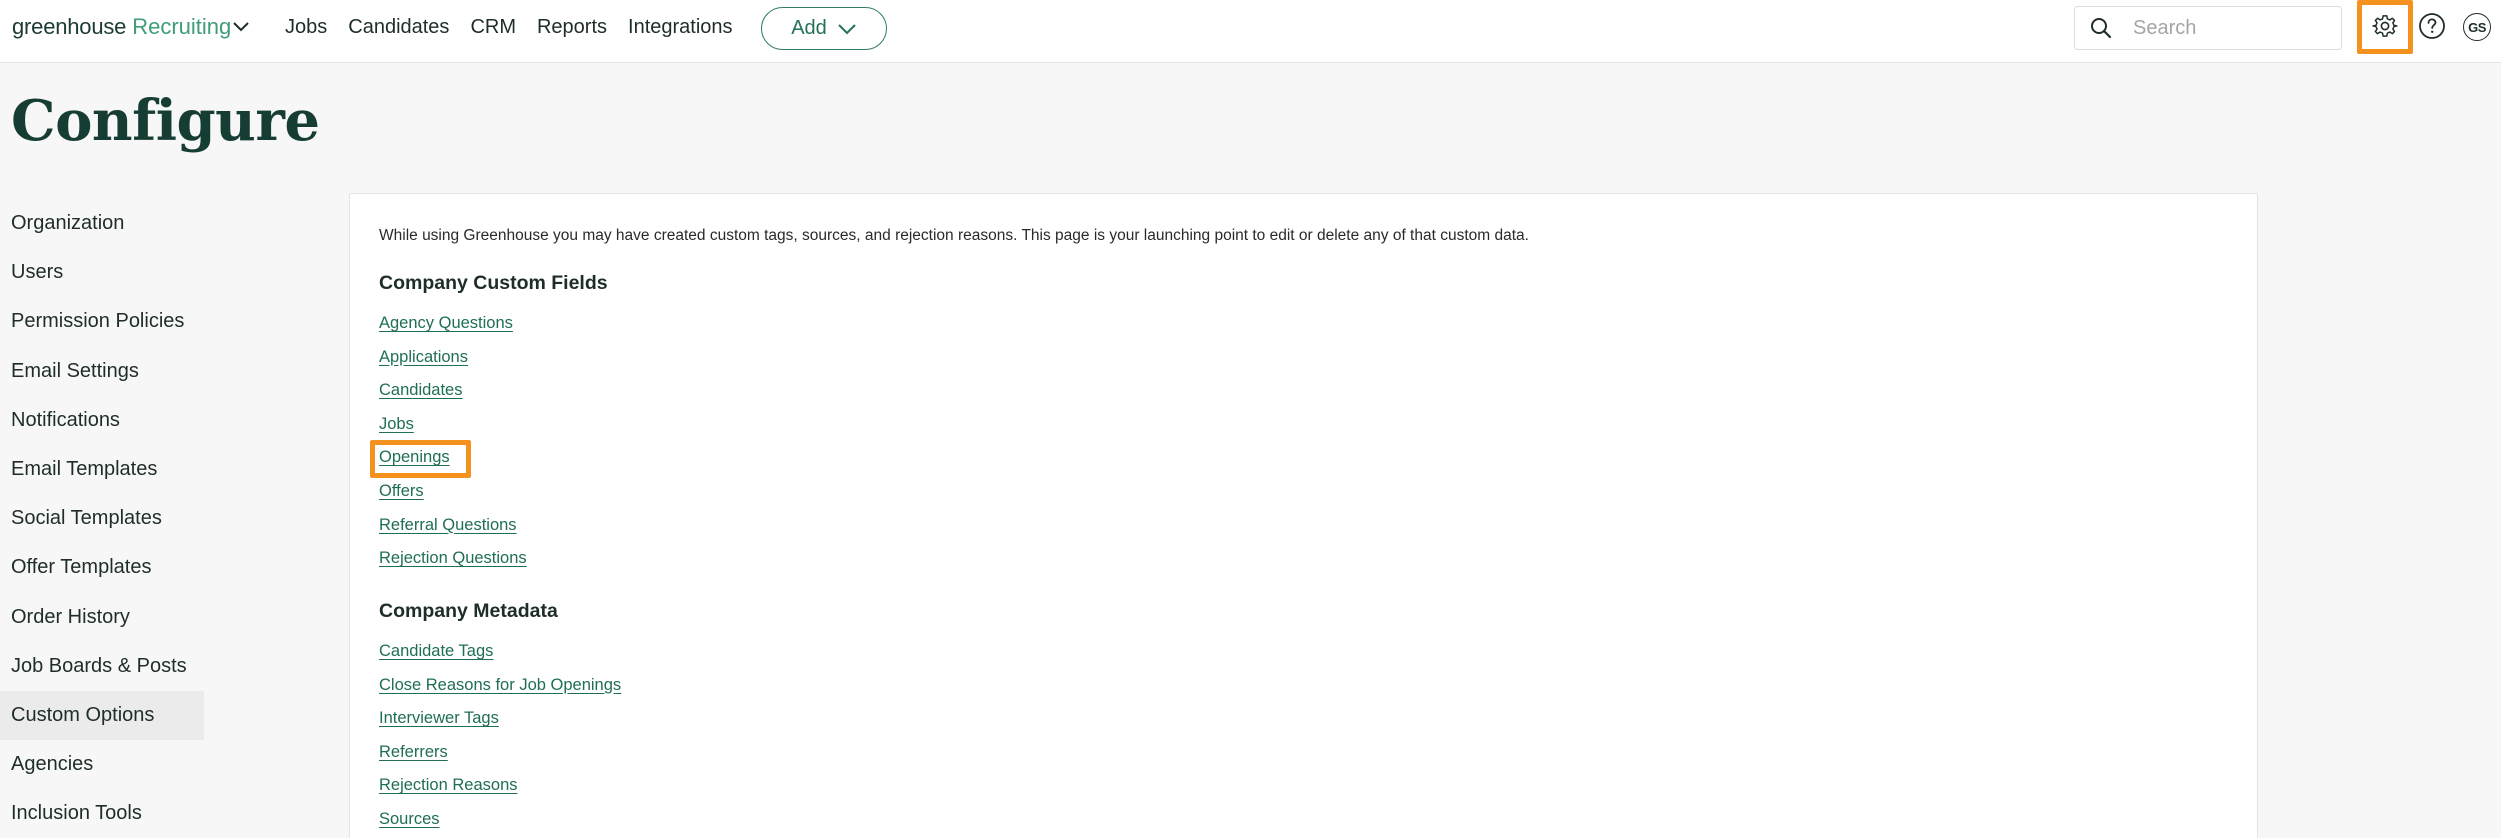  What do you see at coordinates (453, 458) in the screenshot?
I see `link-openings: Openings` at bounding box center [453, 458].